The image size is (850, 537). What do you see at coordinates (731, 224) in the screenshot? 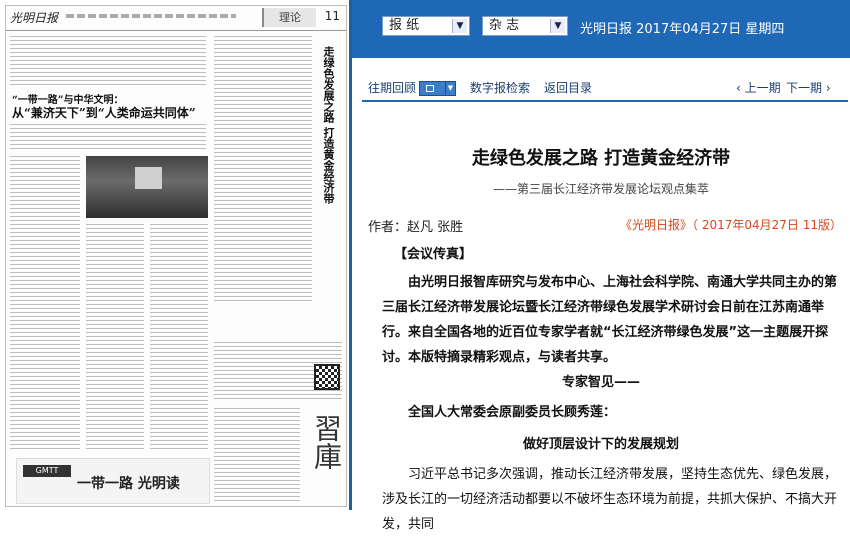
I see `article-source-link: 《光明日报》（ 2017年04月27日 11版）` at bounding box center [731, 224].